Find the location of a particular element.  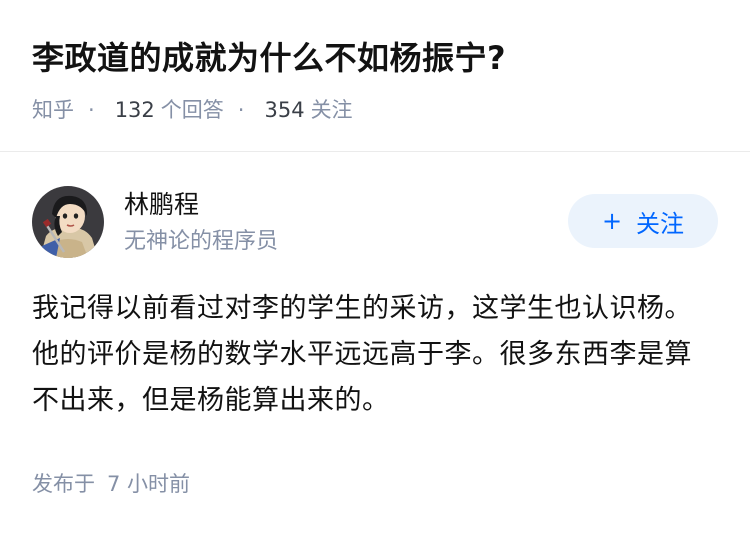

follow-button: + 关注 is located at coordinates (643, 221).